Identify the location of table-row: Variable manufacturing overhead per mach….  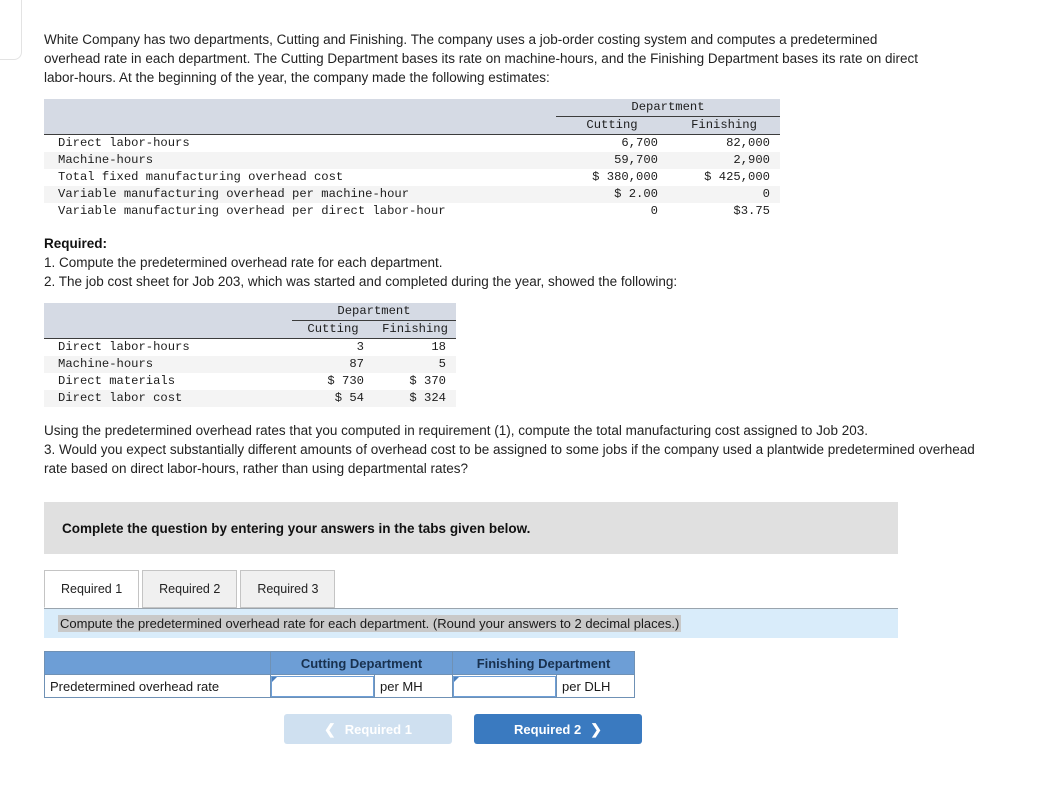
(412, 194).